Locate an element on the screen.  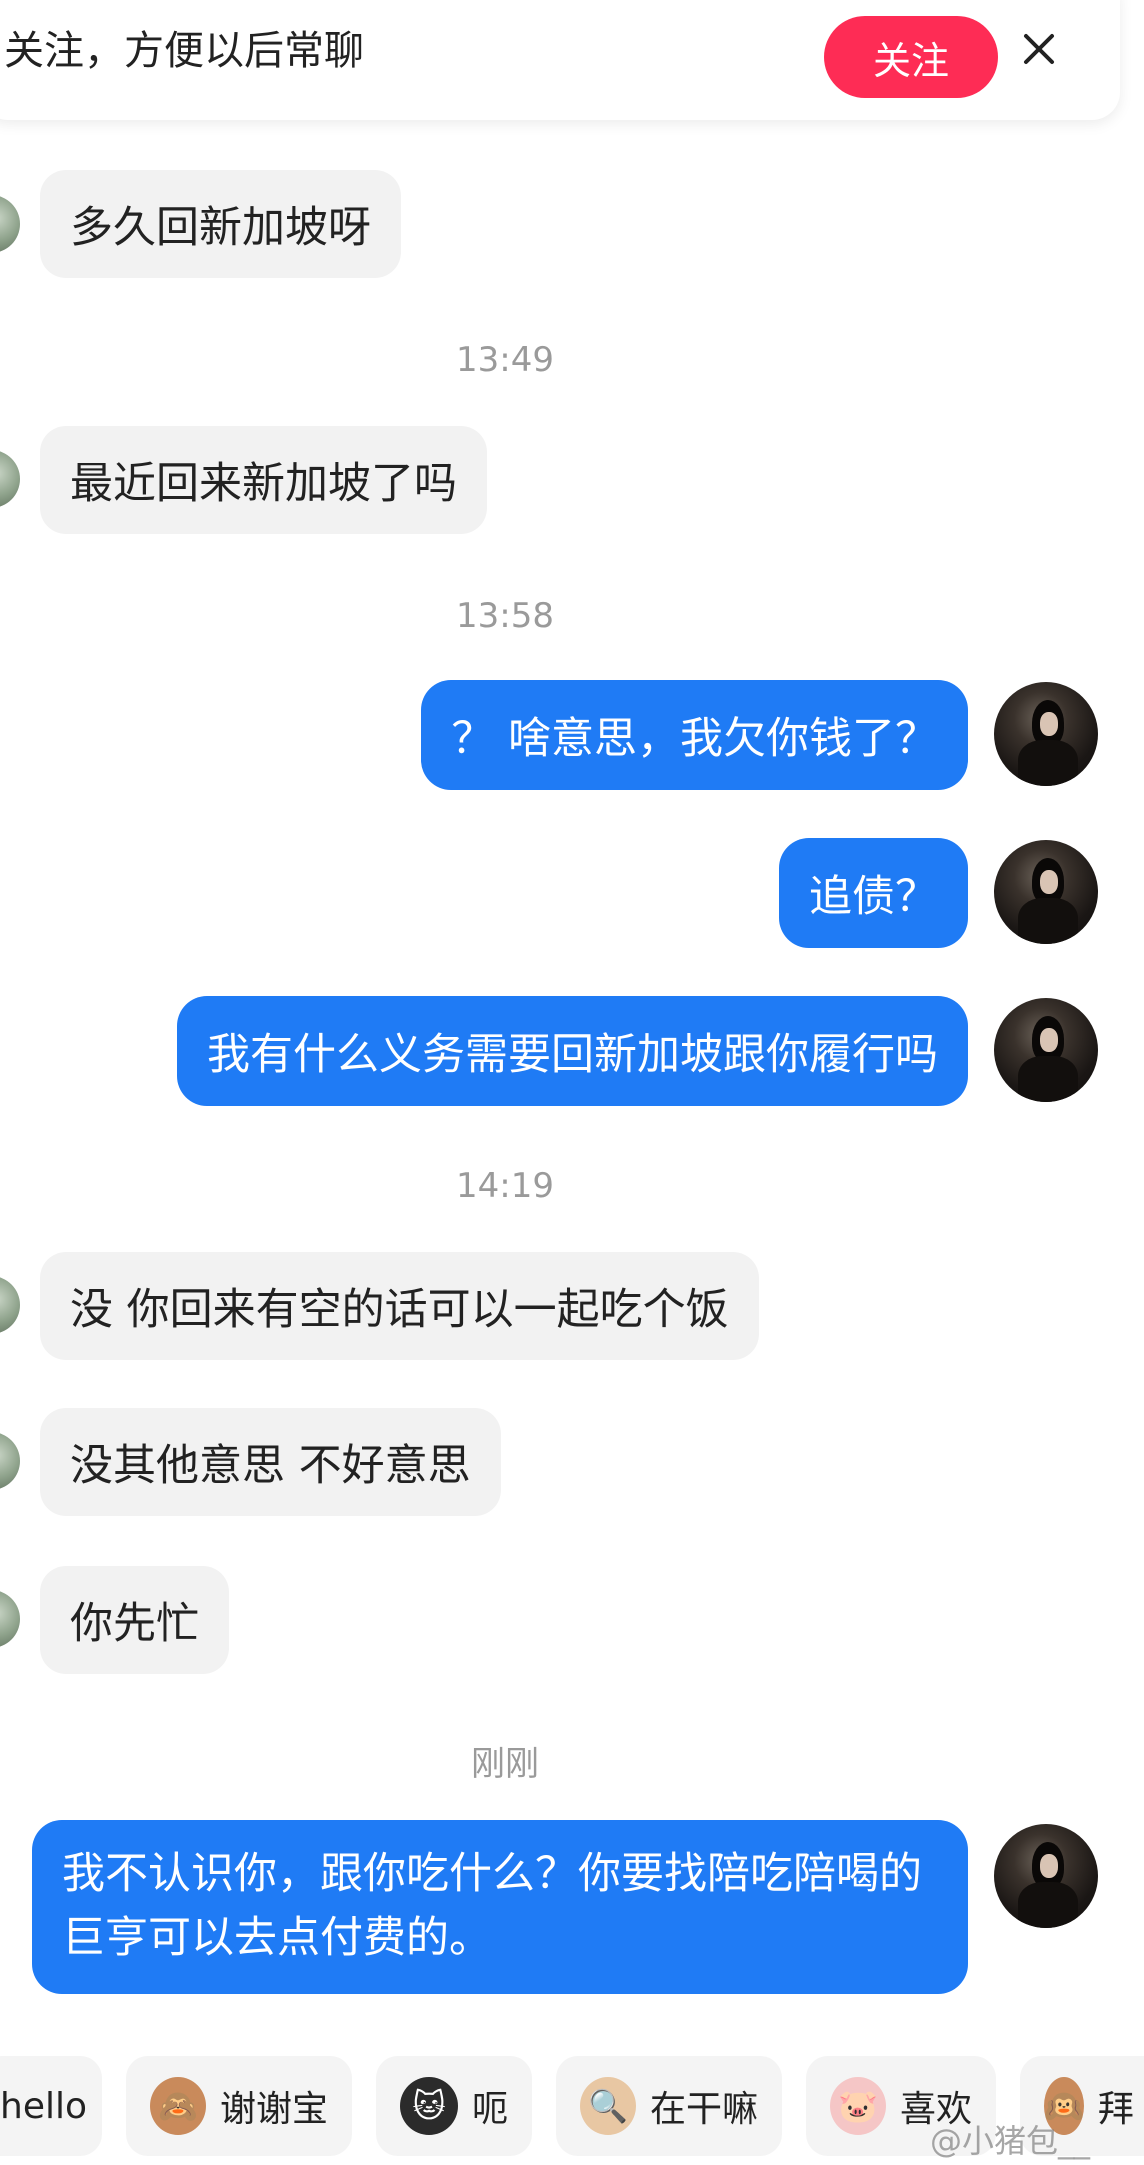
follow-prompt-text: 关注，方便以后常聊 is located at coordinates (184, 51).